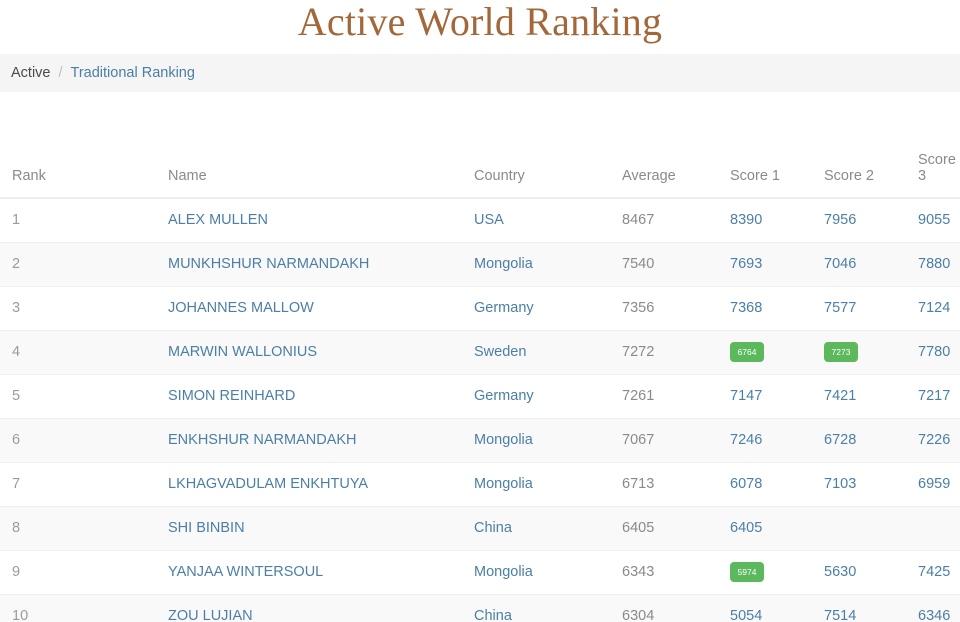 This screenshot has height=622, width=960. Describe the element at coordinates (39, 352) in the screenshot. I see `cell-rank: 4` at that location.